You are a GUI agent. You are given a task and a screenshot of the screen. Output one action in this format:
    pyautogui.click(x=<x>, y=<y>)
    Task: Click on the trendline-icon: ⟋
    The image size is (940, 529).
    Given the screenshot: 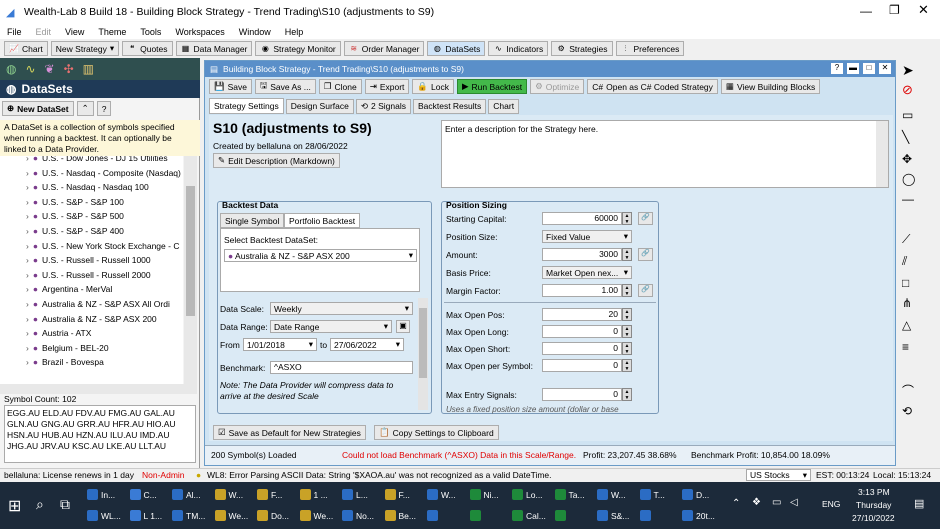 What is the action you would take?
    pyautogui.click(x=906, y=239)
    